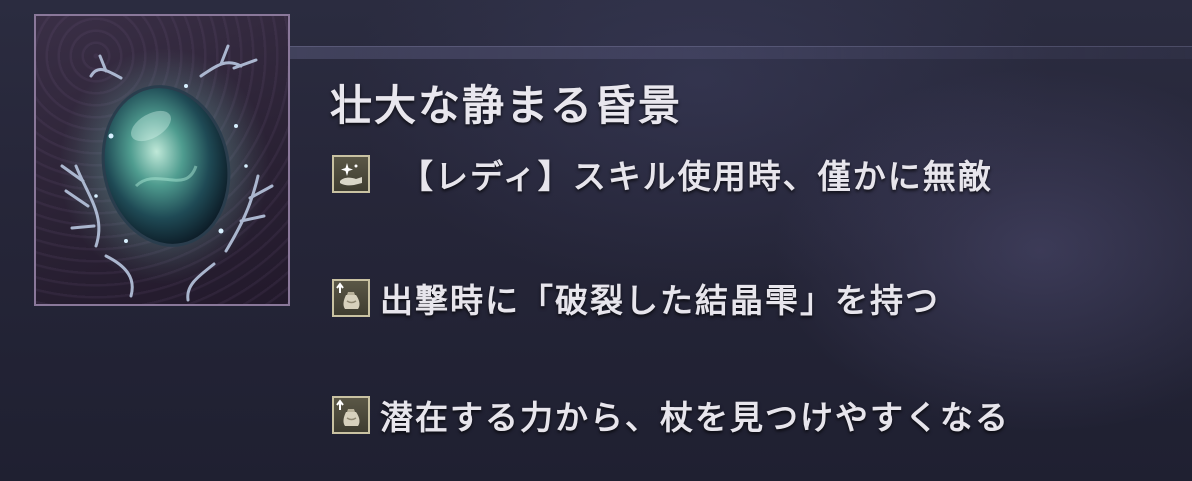  I want to click on relic-name: 壮大な静まる昏景, so click(506, 105).